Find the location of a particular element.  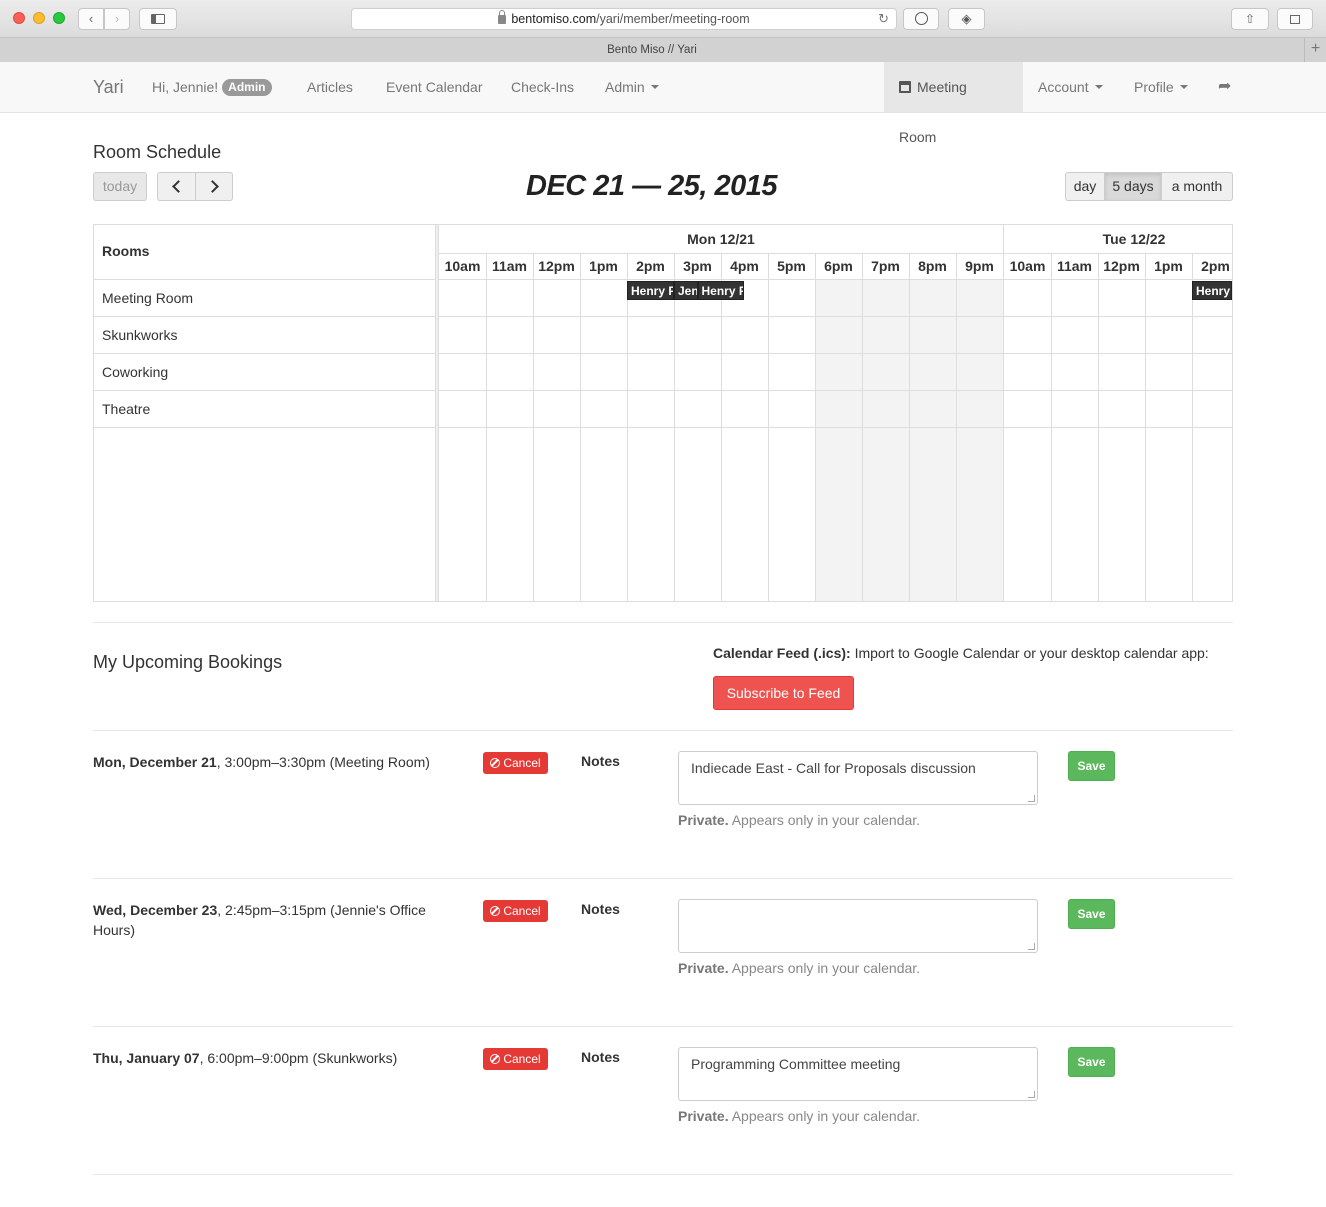

layers-button: ◈ is located at coordinates (966, 19).